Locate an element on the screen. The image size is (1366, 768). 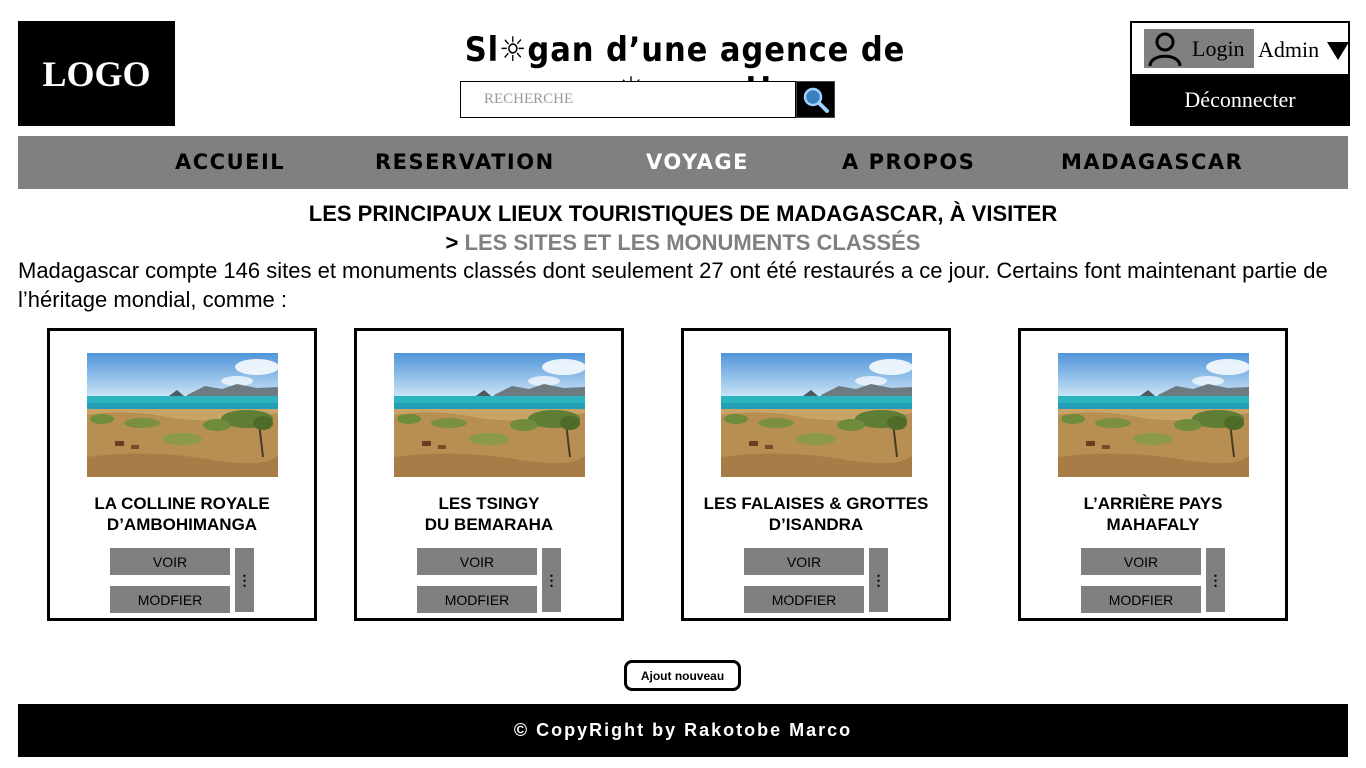
add-new-button: Ajout nouveau is located at coordinates (682, 675).